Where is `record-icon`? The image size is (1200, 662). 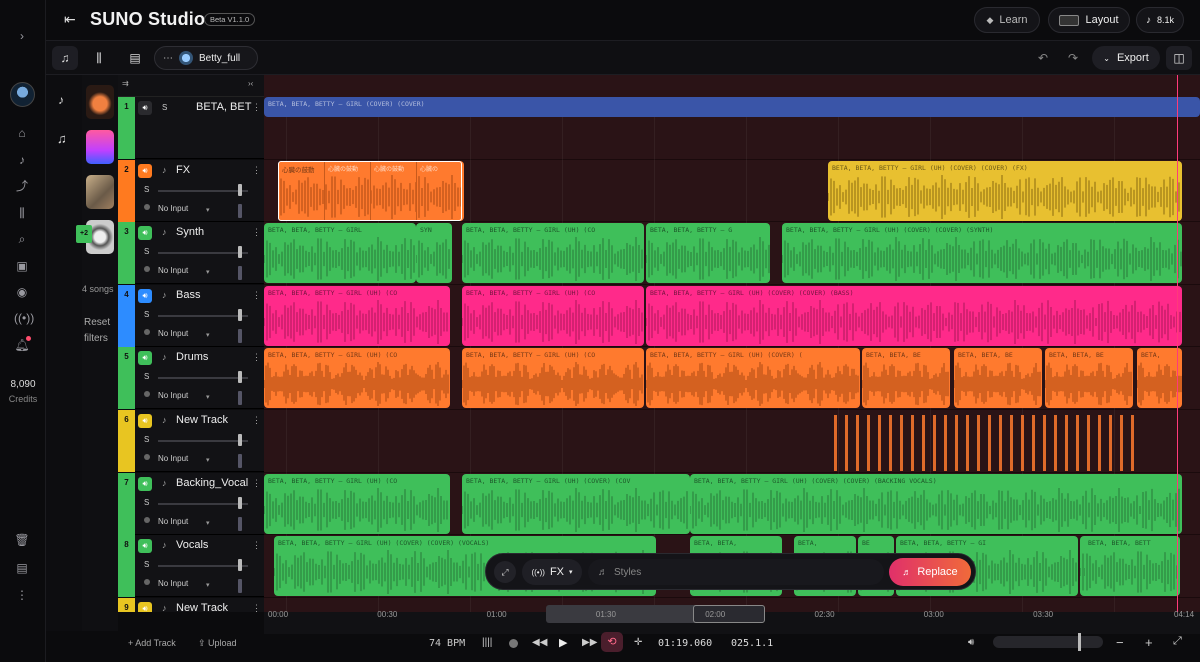 record-icon is located at coordinates (513, 643).